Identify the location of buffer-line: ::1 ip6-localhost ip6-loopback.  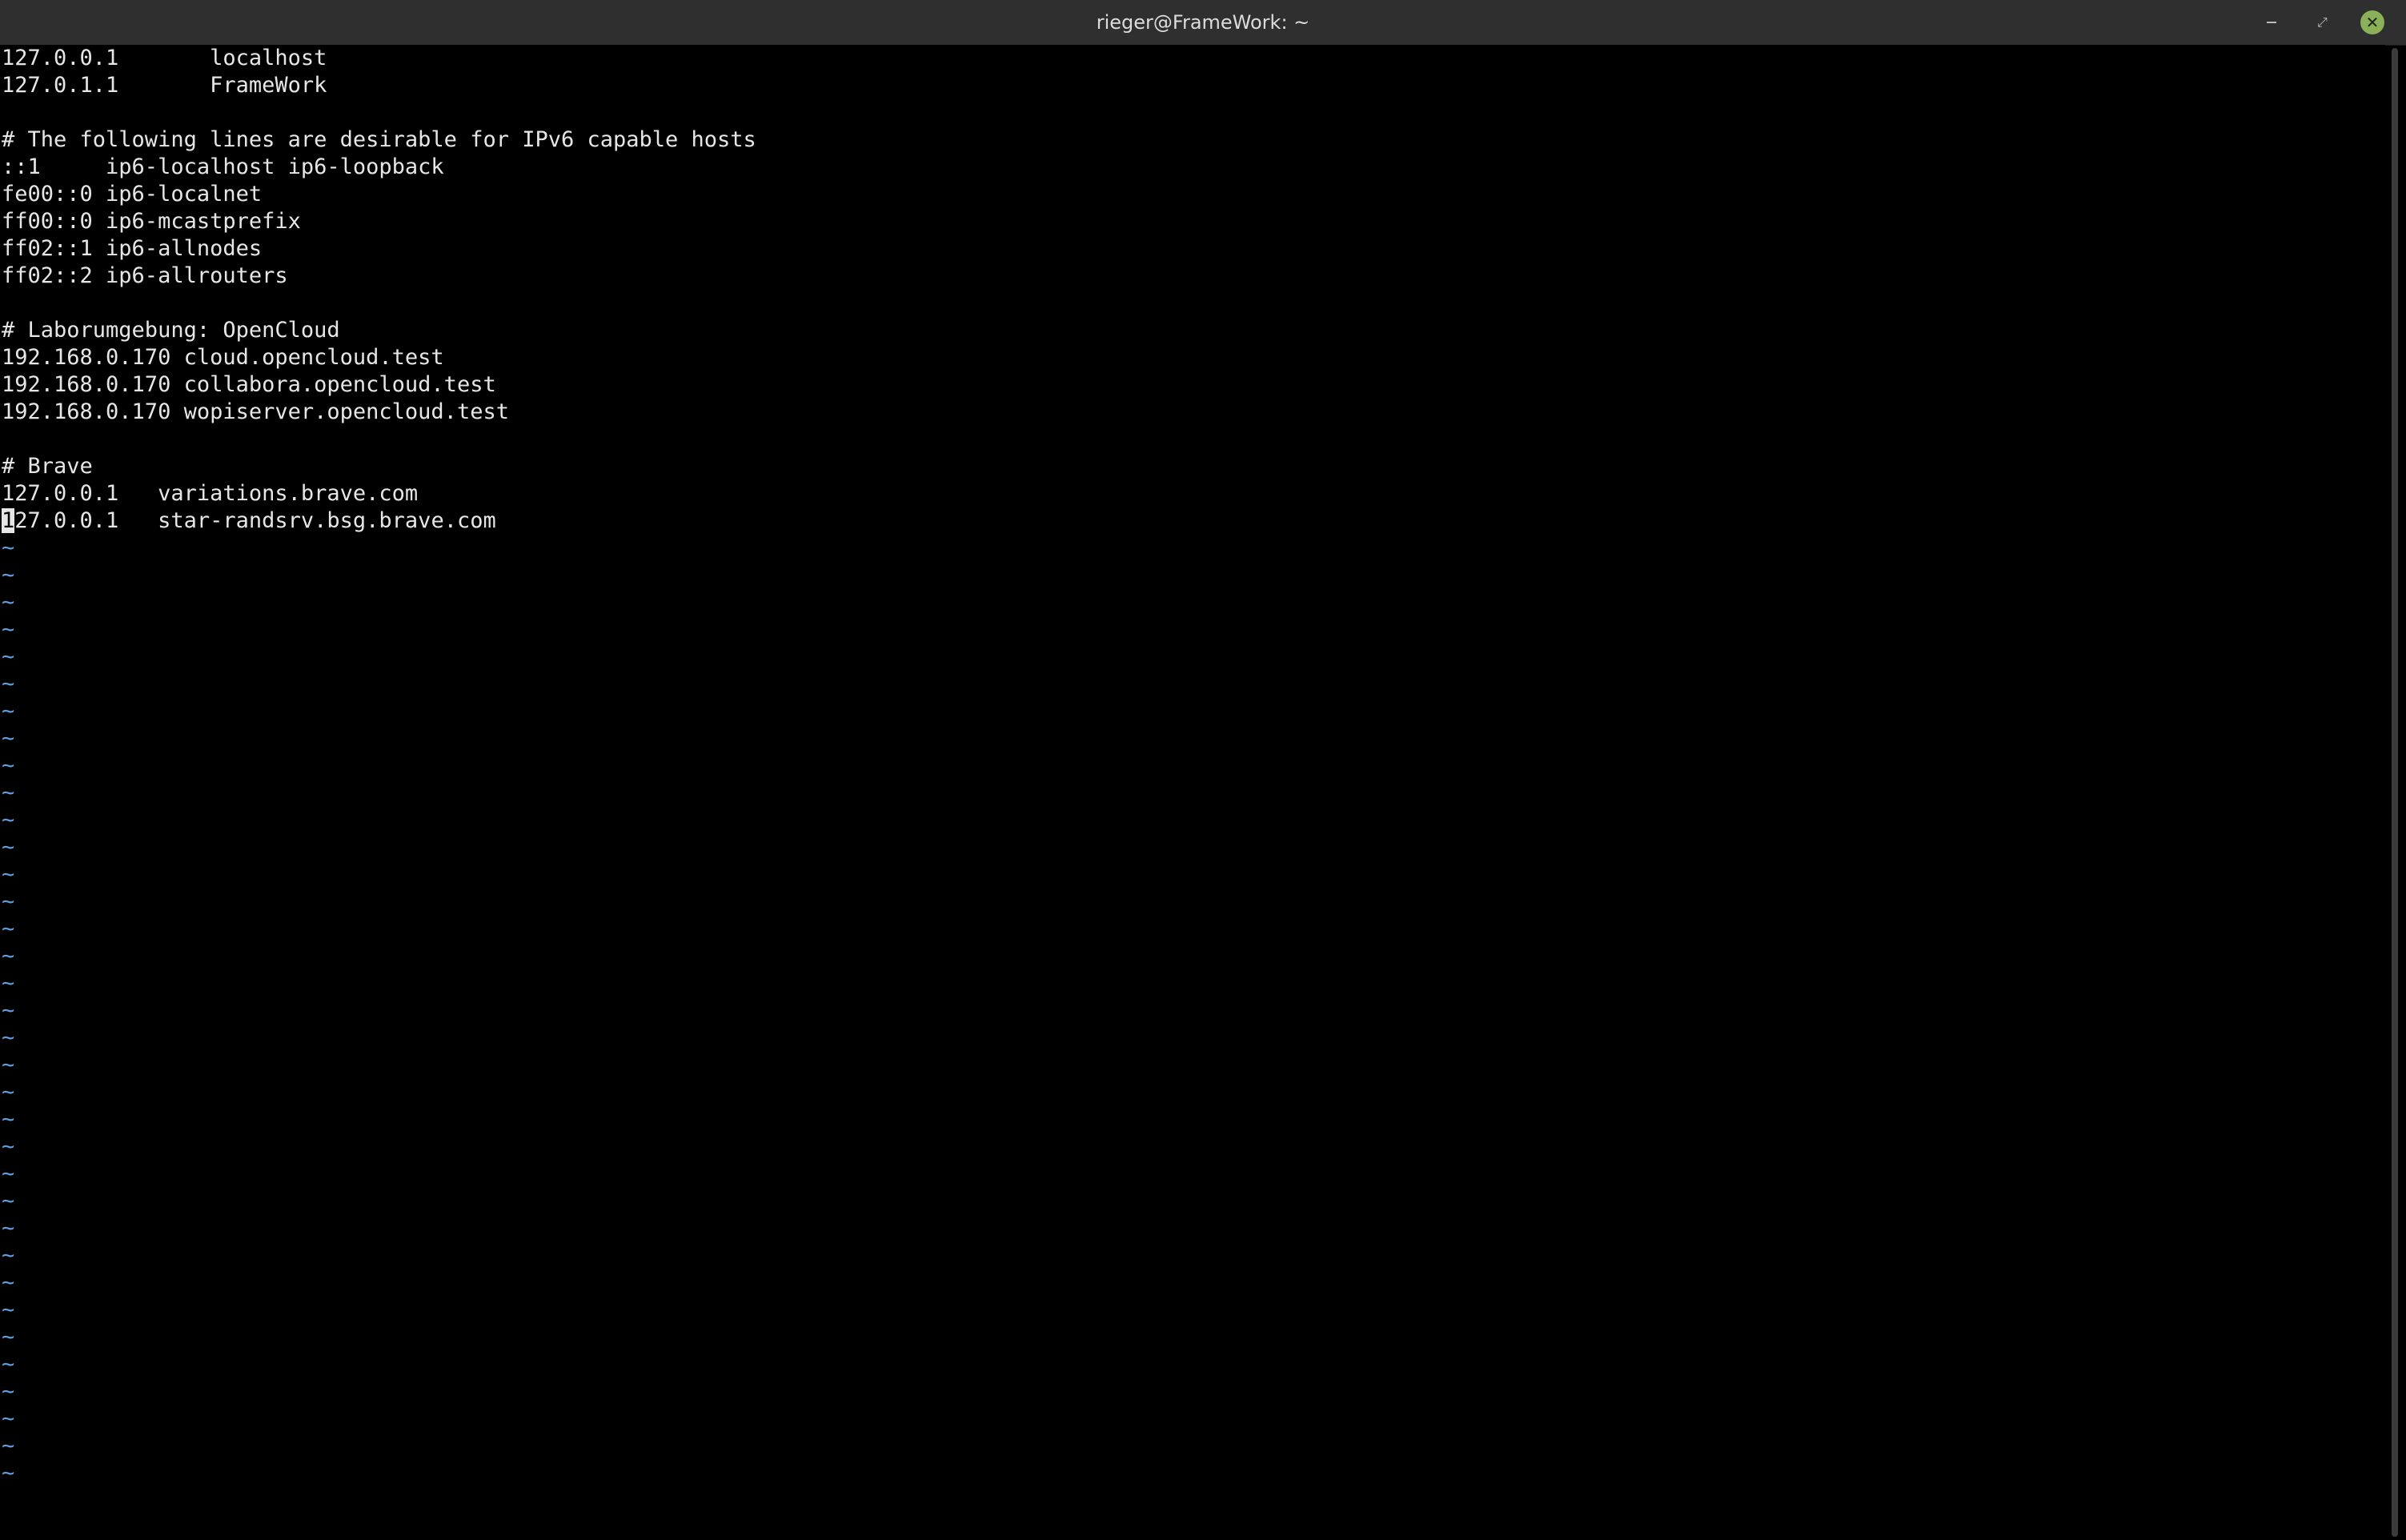
(223, 166).